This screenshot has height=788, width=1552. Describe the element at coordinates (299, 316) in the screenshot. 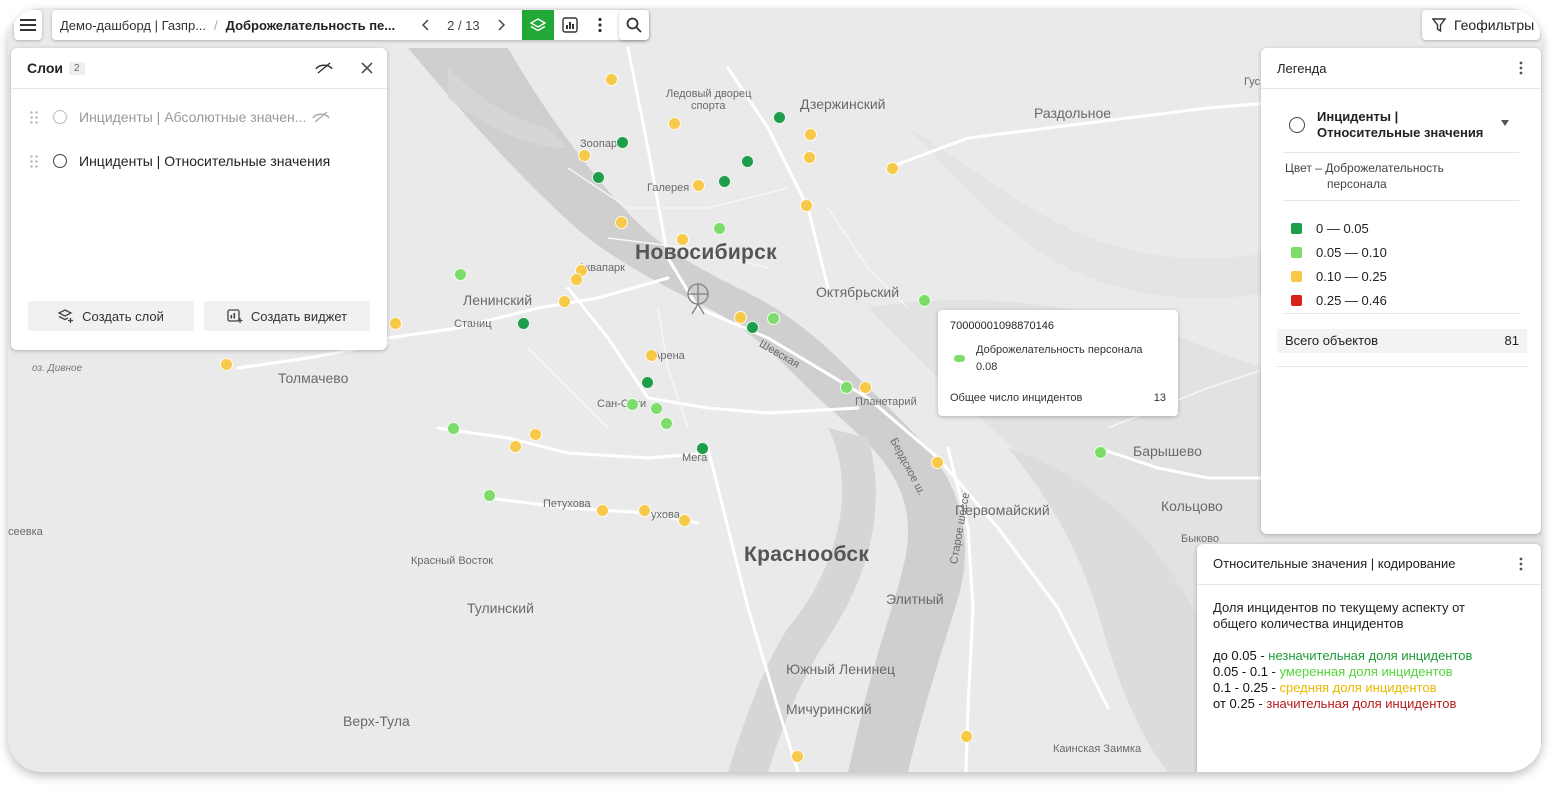

I see `create-widget-label: Создать виджет` at that location.